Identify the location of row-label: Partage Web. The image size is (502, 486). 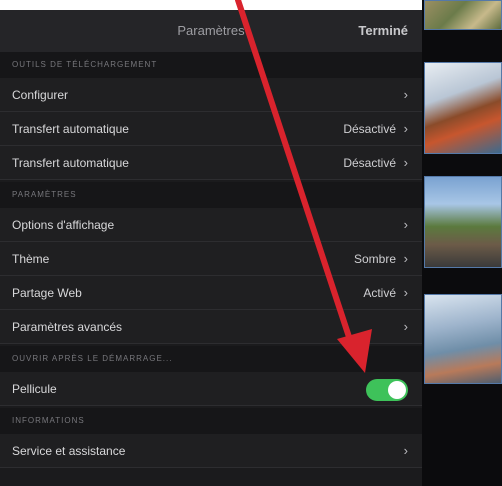
(47, 293).